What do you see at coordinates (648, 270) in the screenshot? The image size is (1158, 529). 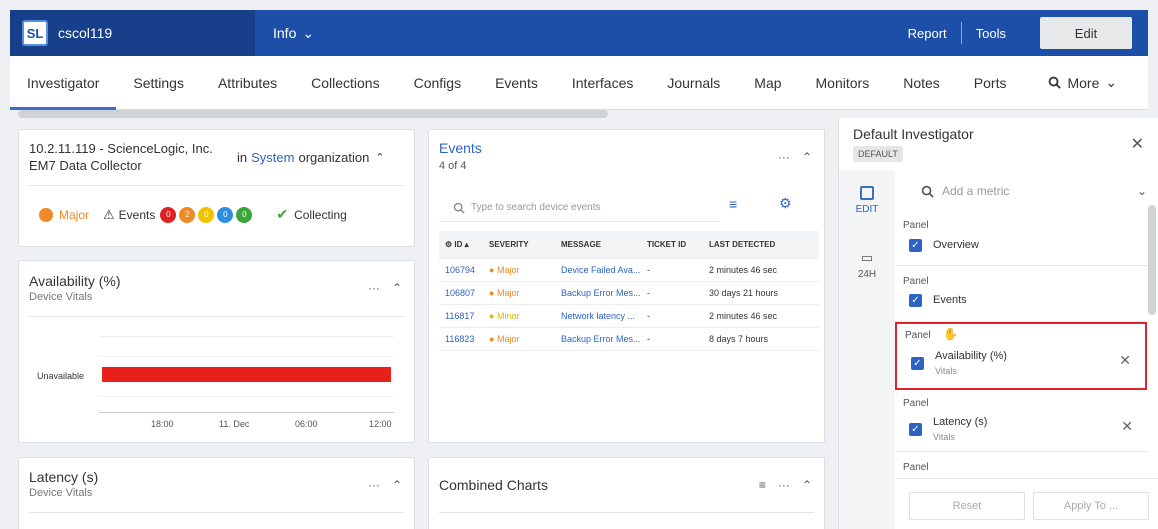 I see `event-ticket: -` at bounding box center [648, 270].